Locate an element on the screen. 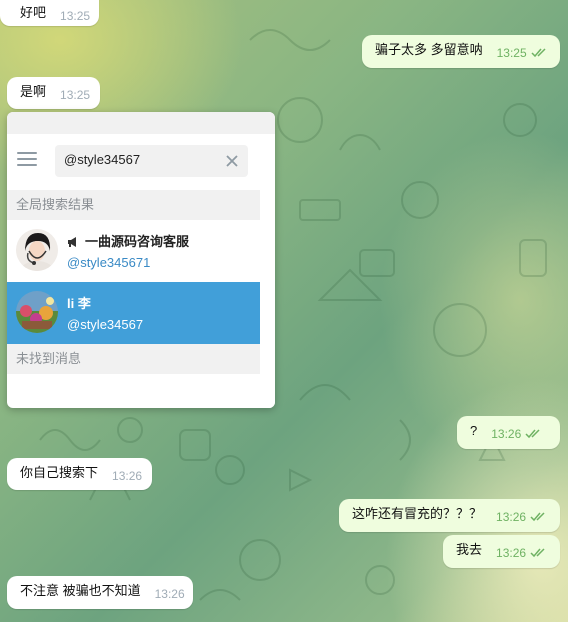  message-text: 是啊 is located at coordinates (33, 91).